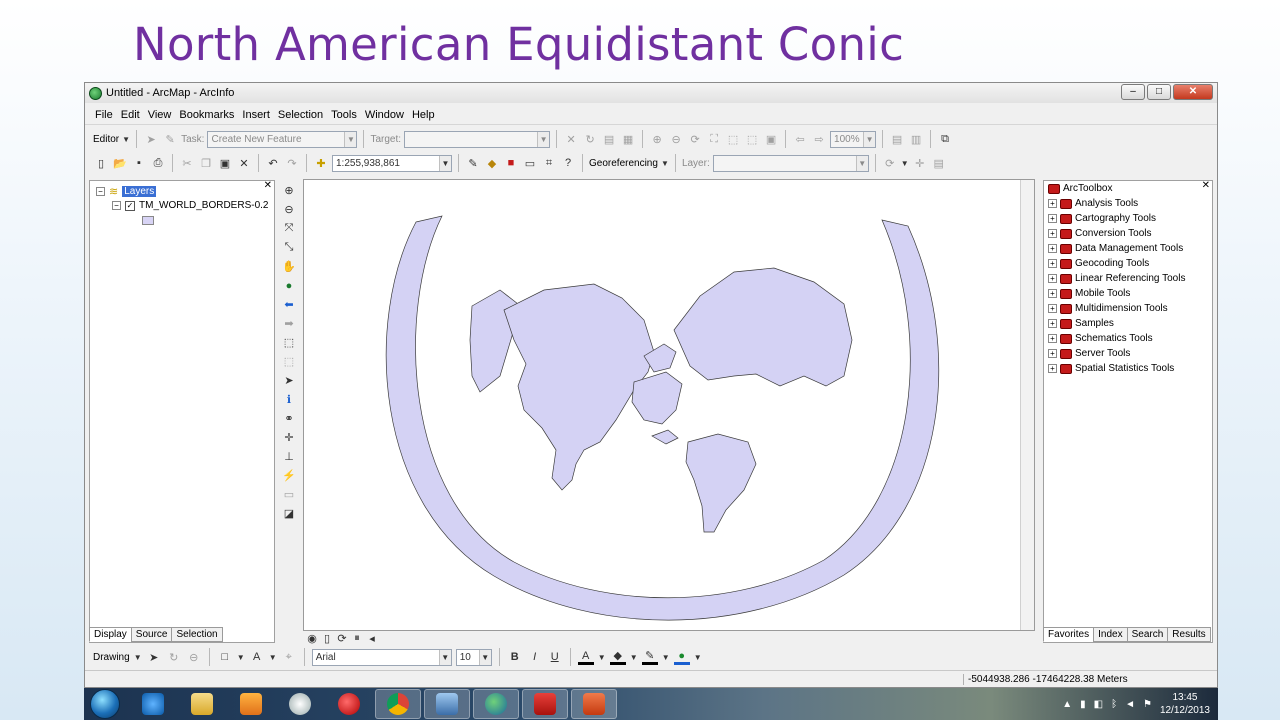 This screenshot has height=720, width=1280. I want to click on taskbar-app-media, so click(251, 704).